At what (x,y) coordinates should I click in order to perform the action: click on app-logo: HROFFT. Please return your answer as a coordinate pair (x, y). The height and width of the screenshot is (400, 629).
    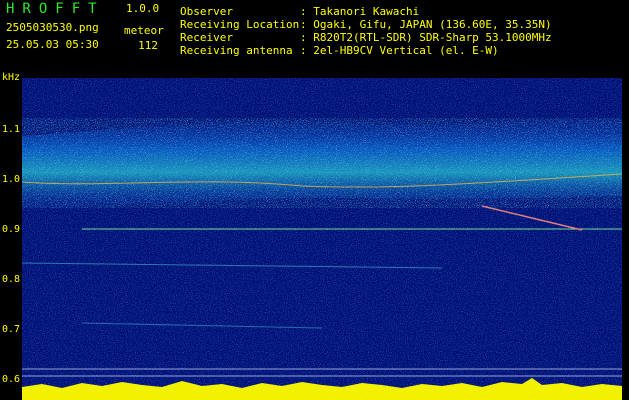
    Looking at the image, I should click on (55, 9).